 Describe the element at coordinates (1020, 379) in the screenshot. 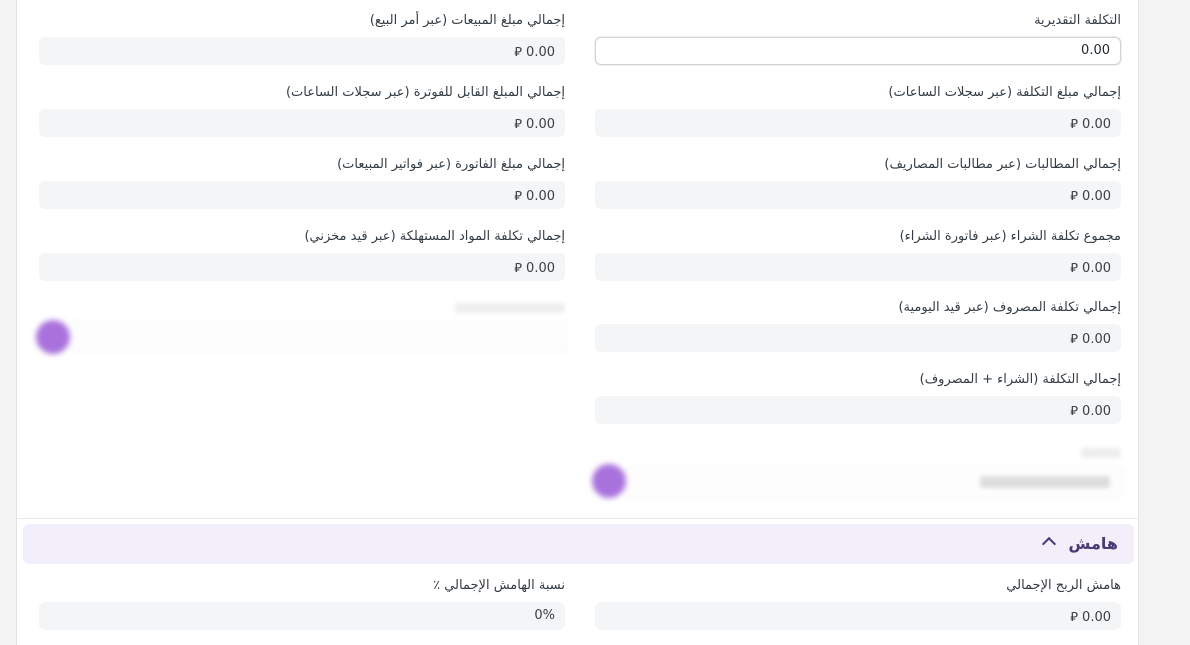

I see `total-cost-label: إجمالي التكلفة (الشراء + المصروف)` at that location.